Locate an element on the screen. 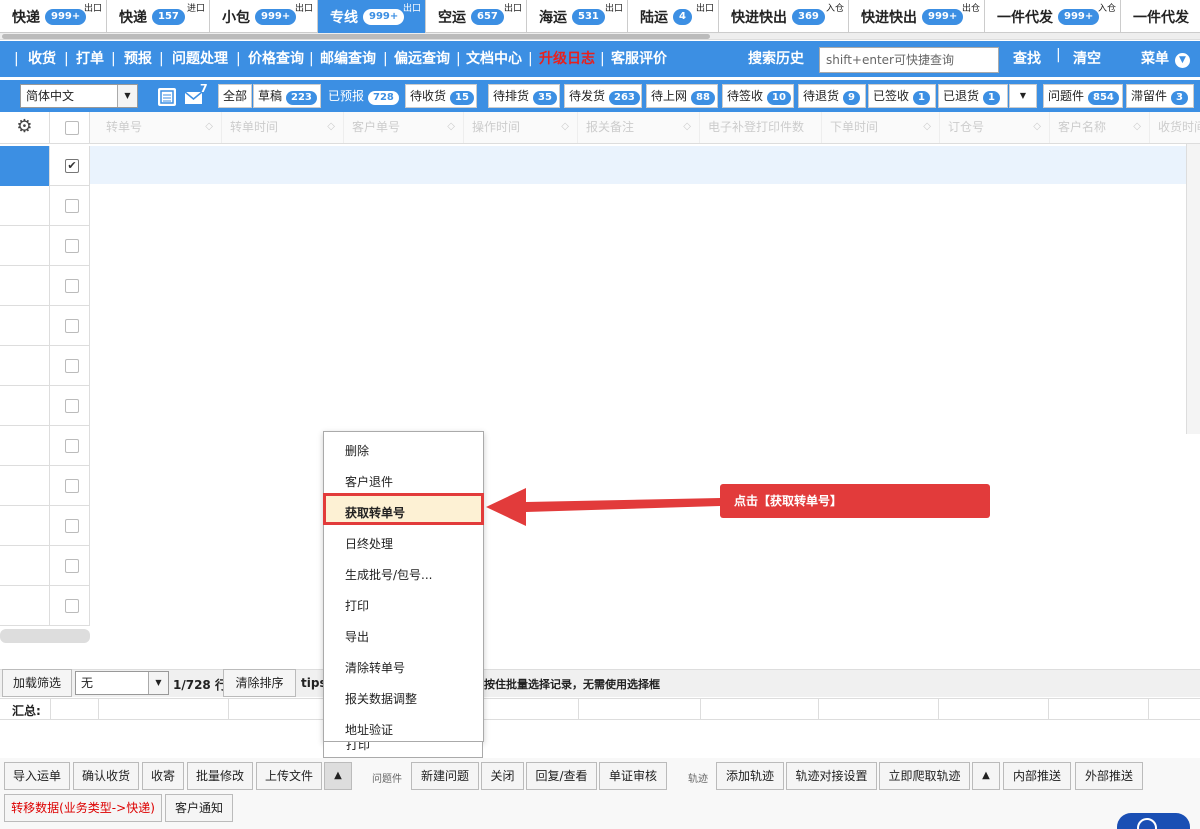  menu-item-print: 打印 is located at coordinates (357, 605).